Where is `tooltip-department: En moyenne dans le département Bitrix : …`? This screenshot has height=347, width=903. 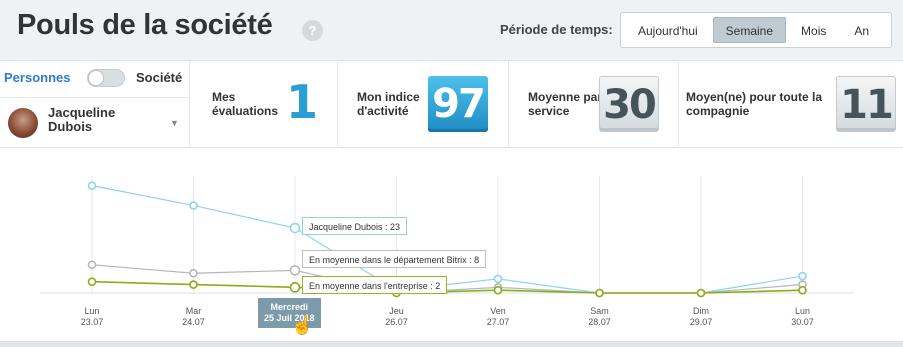
tooltip-department: En moyenne dans le département Bitrix : … is located at coordinates (394, 259).